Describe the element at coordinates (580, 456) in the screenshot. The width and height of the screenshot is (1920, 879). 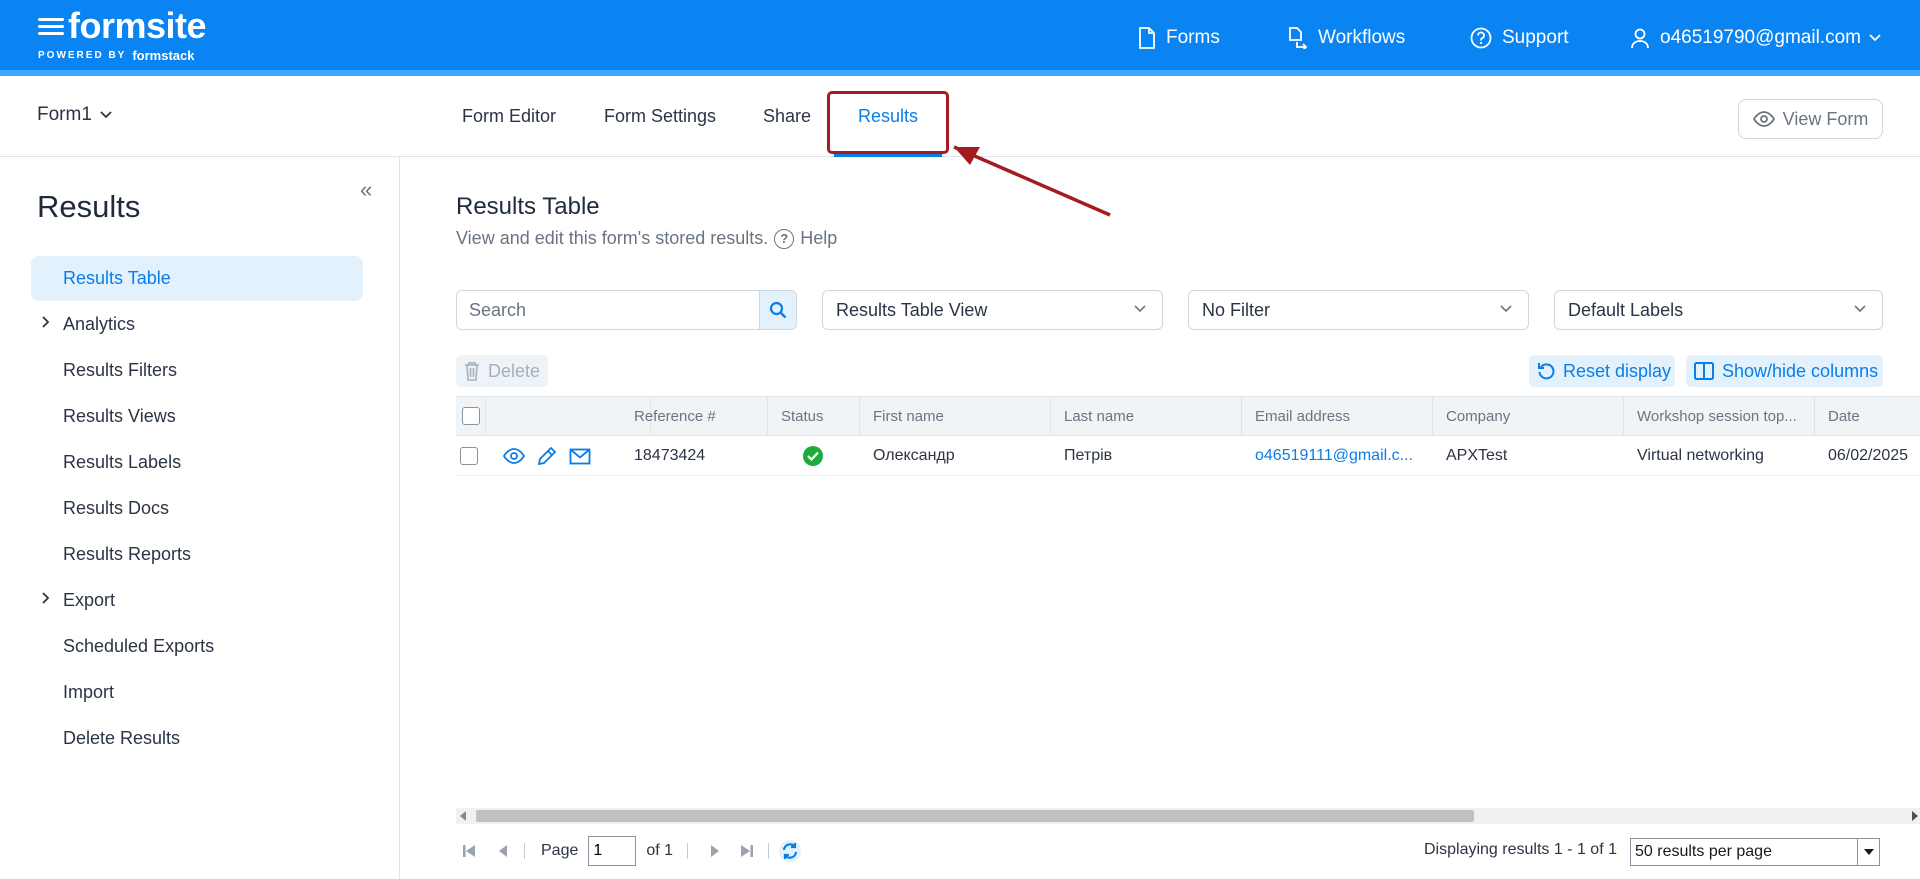
I see `email-envelope-icon` at that location.